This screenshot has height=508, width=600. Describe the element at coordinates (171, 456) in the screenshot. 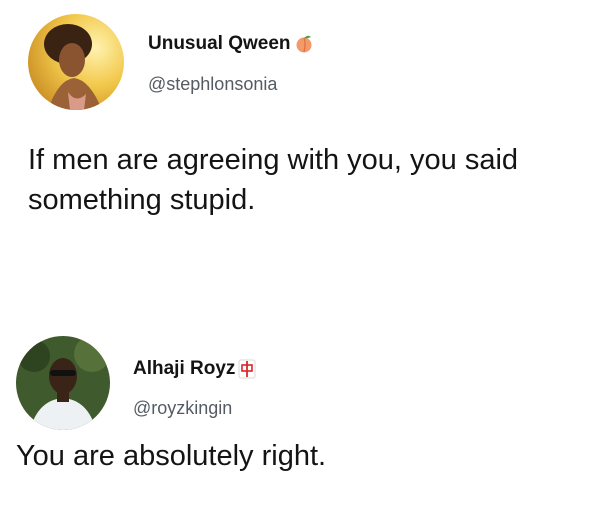

I see `tweet-text: You are absolutely right.` at that location.